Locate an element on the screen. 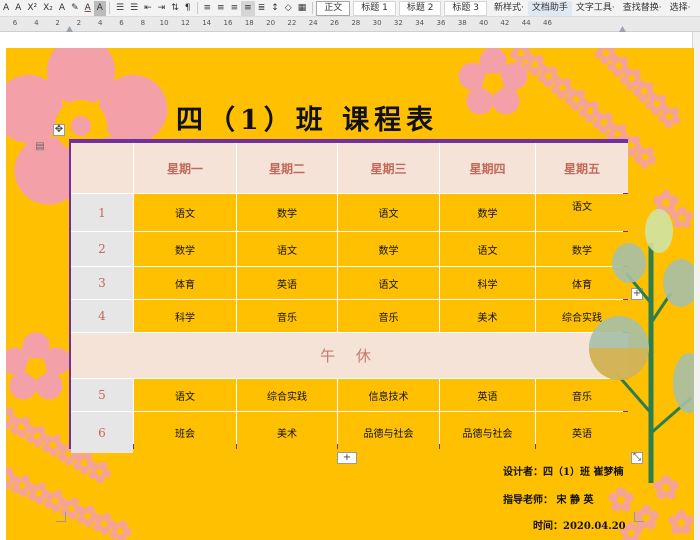  advisor-text: 指导老师： 宋 静 英 is located at coordinates (548, 500).